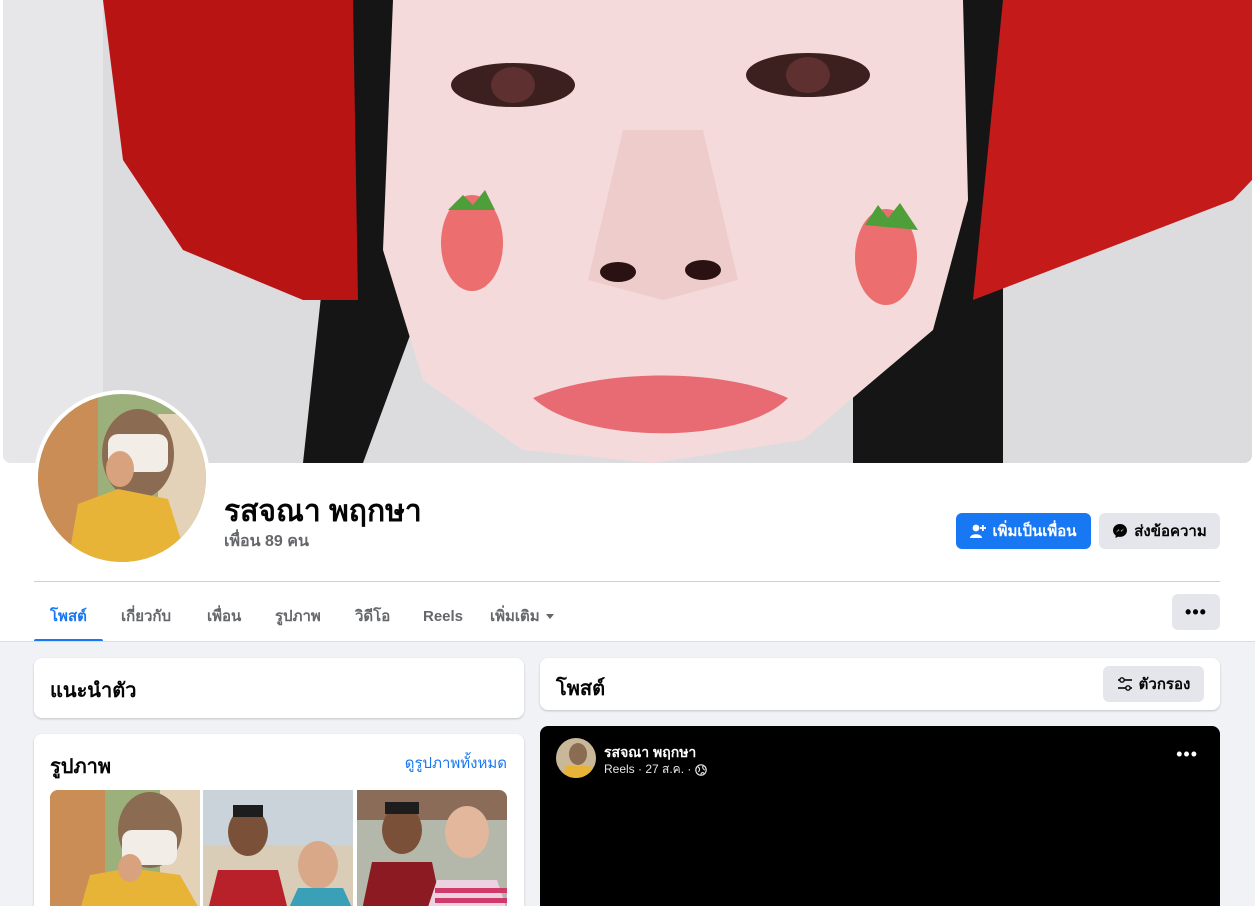 The image size is (1255, 906). I want to click on tab-about-label: เกี่ยวกับ, so click(146, 616).